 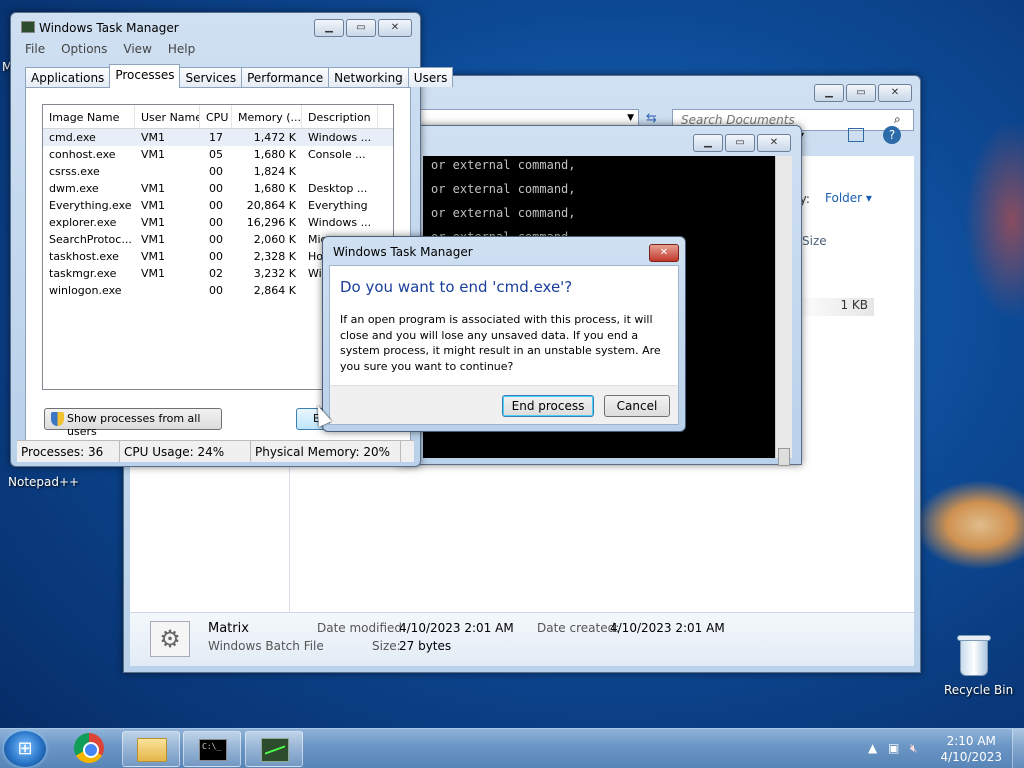 I want to click on taskbar-explorer, so click(x=151, y=749).